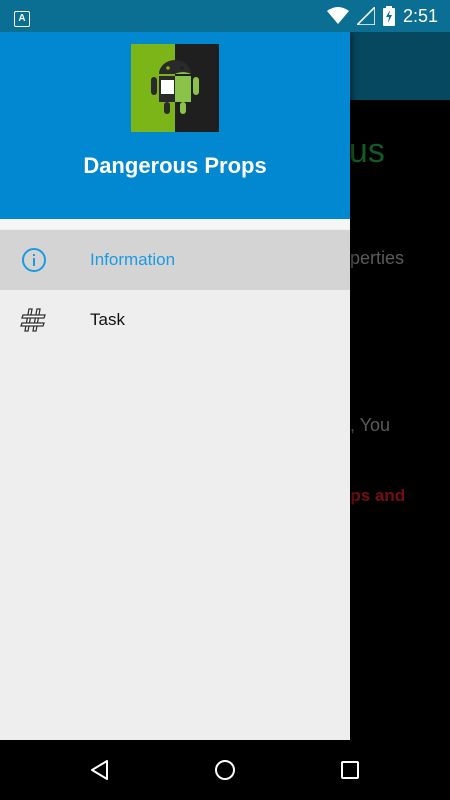 Image resolution: width=450 pixels, height=800 pixels. I want to click on back-icon, so click(100, 770).